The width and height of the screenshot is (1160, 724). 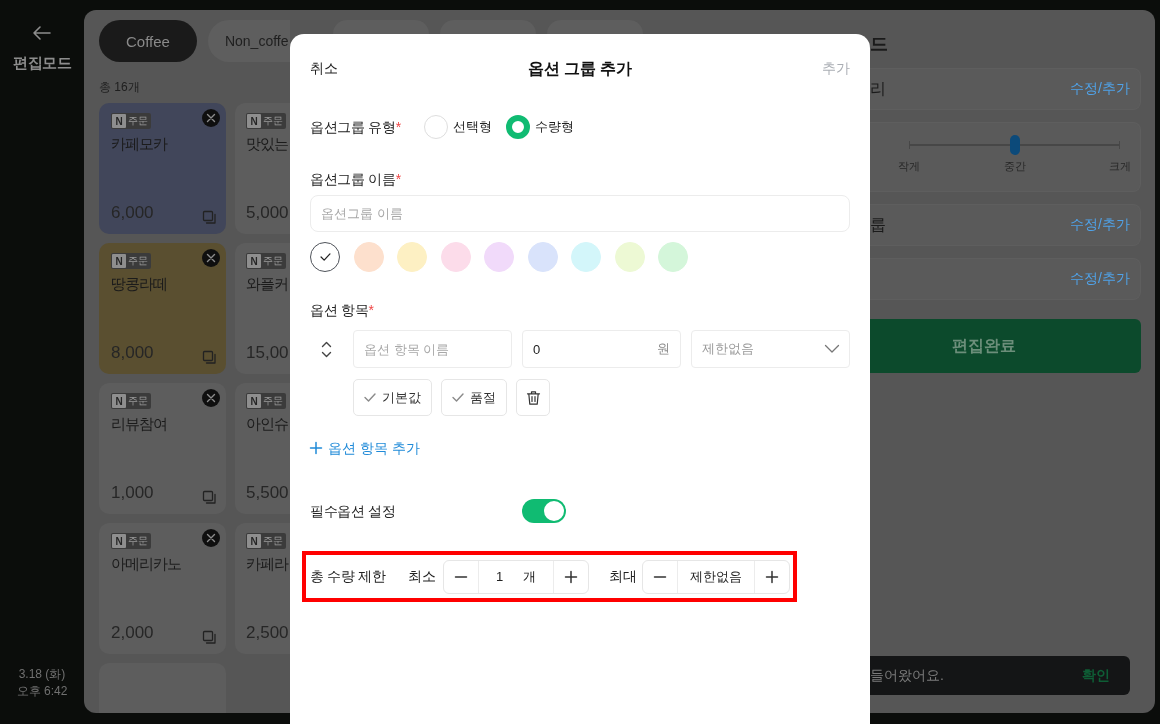 What do you see at coordinates (878, 88) in the screenshot?
I see `setting-label: 리` at bounding box center [878, 88].